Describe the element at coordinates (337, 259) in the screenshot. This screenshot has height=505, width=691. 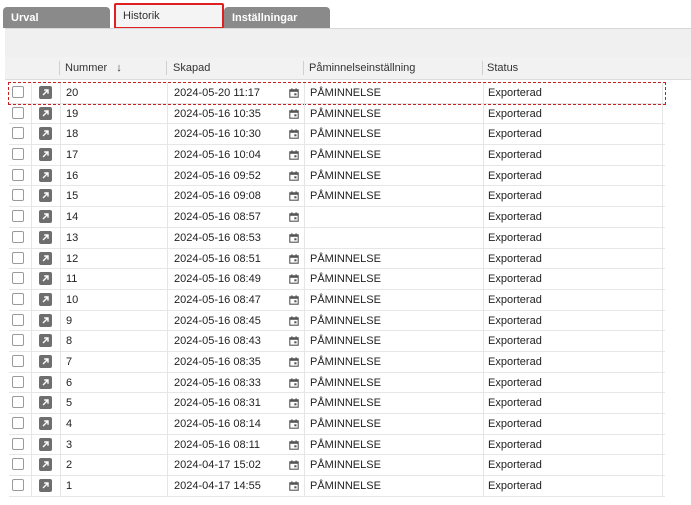
I see `table-row: 12 2024-05-16 08:51 PÅMINNELSE Exporterad` at that location.